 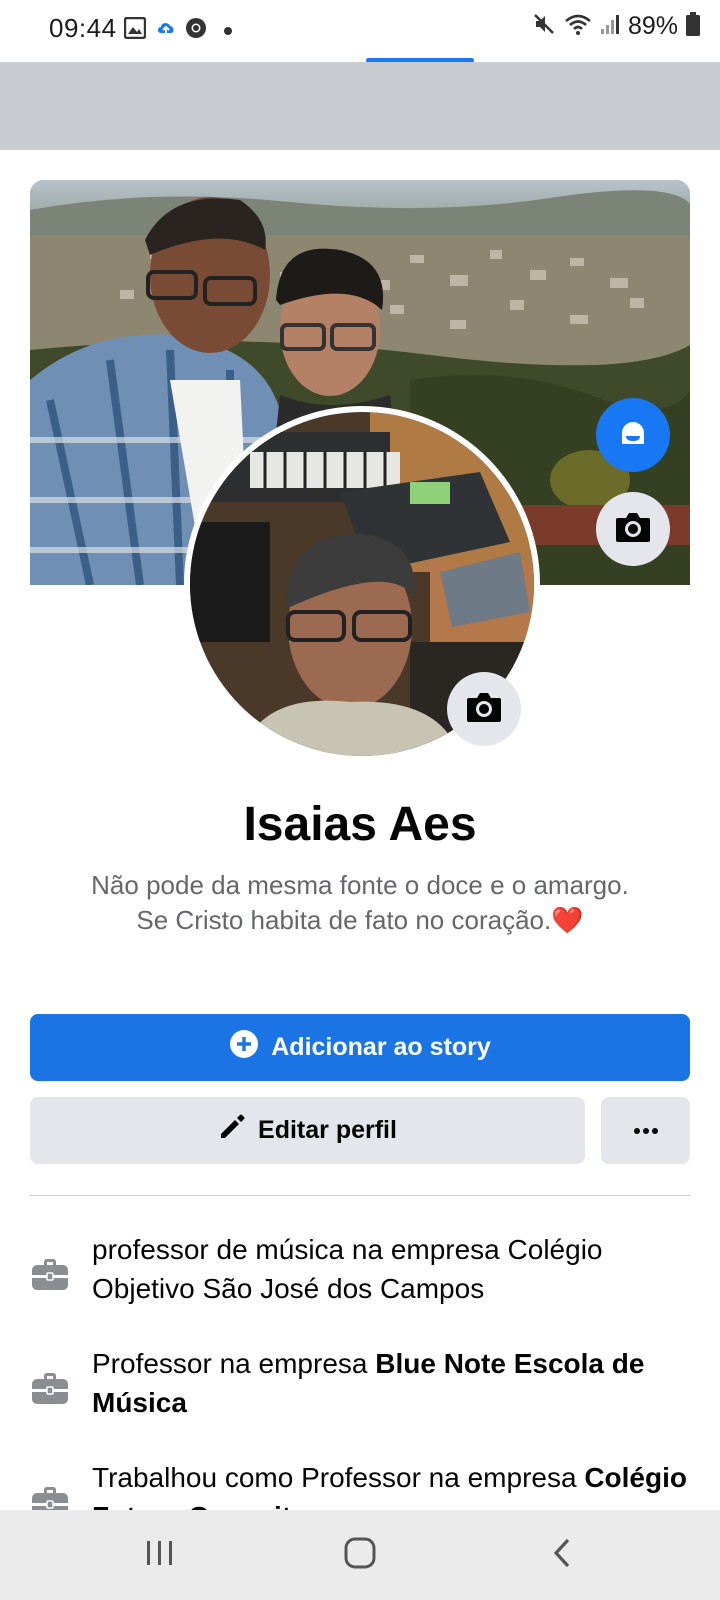 I want to click on home-icon, so click(x=360, y=1555).